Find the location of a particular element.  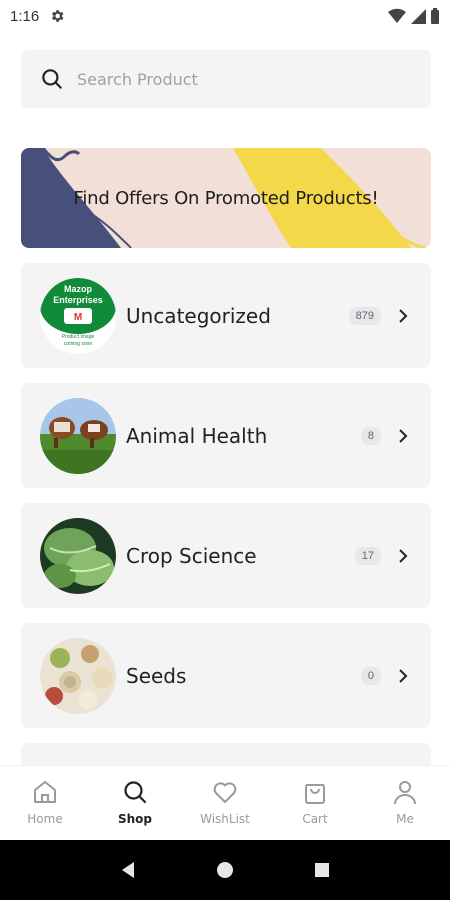

bag-icon is located at coordinates (315, 794).